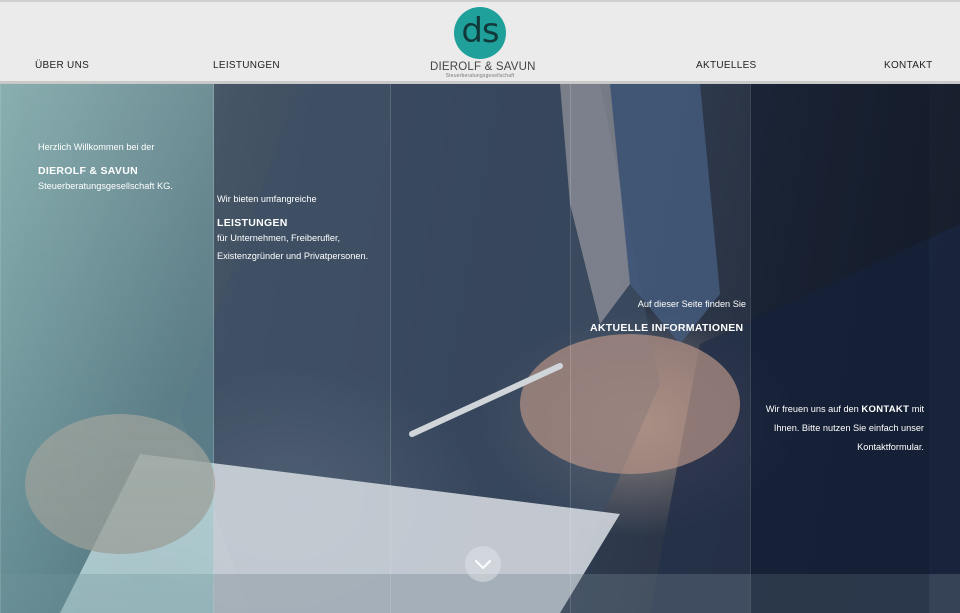  I want to click on services-intro: Wir bieten umfangreiche, so click(267, 199).